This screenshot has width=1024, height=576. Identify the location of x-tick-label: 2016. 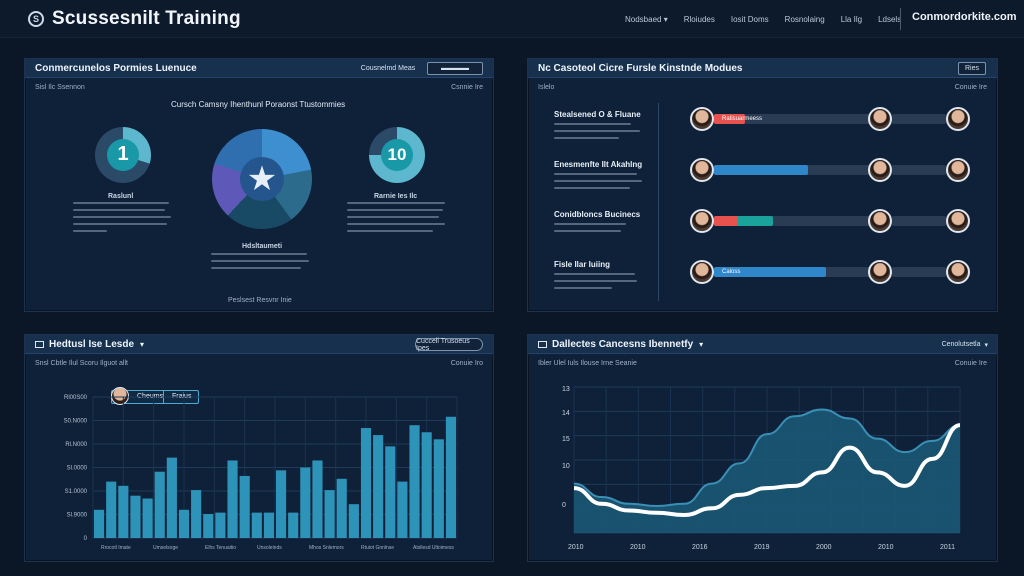
(700, 547).